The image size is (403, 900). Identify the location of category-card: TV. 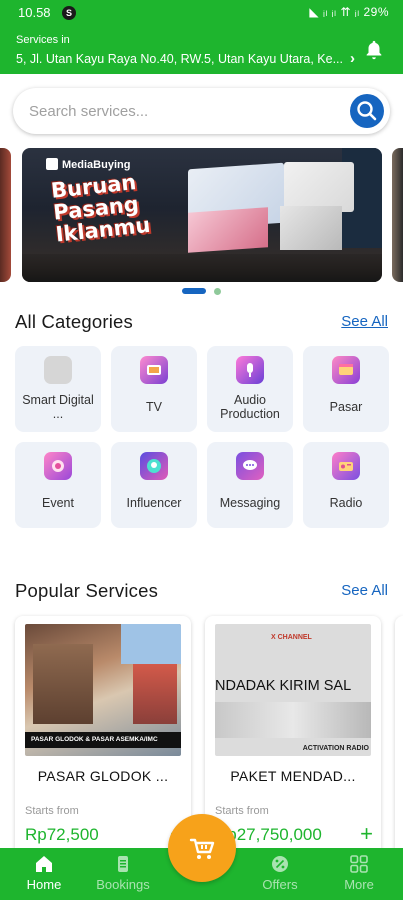
(154, 389).